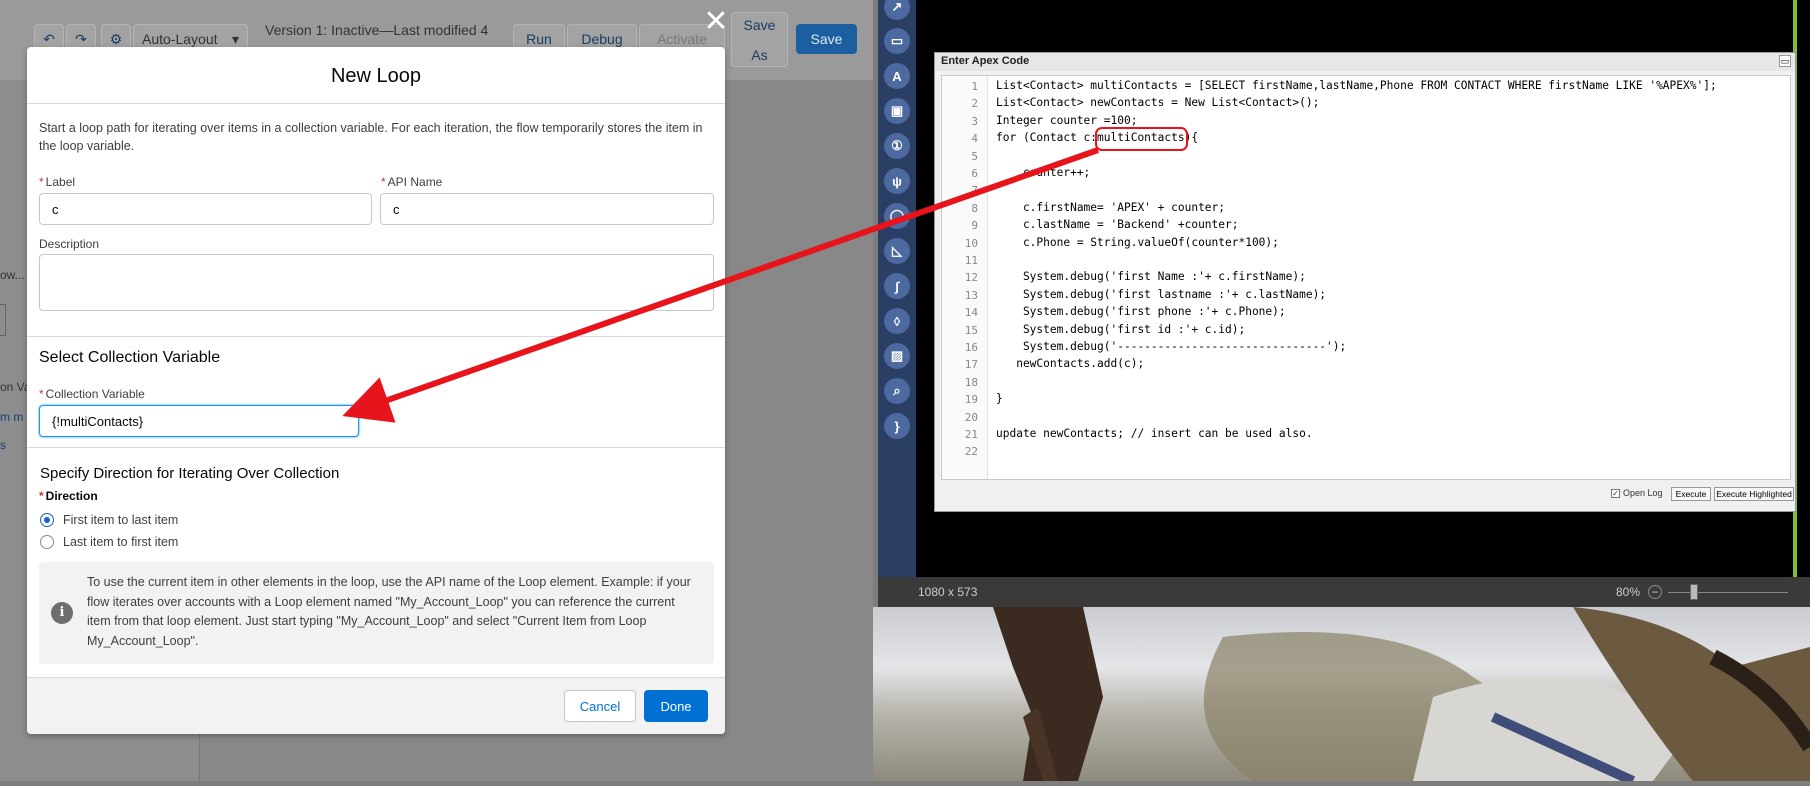  Describe the element at coordinates (720, 285) in the screenshot. I see `annotation-arrow` at that location.